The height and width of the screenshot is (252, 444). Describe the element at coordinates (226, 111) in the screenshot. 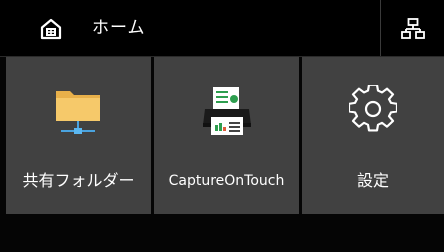

I see `scanner-icon` at that location.